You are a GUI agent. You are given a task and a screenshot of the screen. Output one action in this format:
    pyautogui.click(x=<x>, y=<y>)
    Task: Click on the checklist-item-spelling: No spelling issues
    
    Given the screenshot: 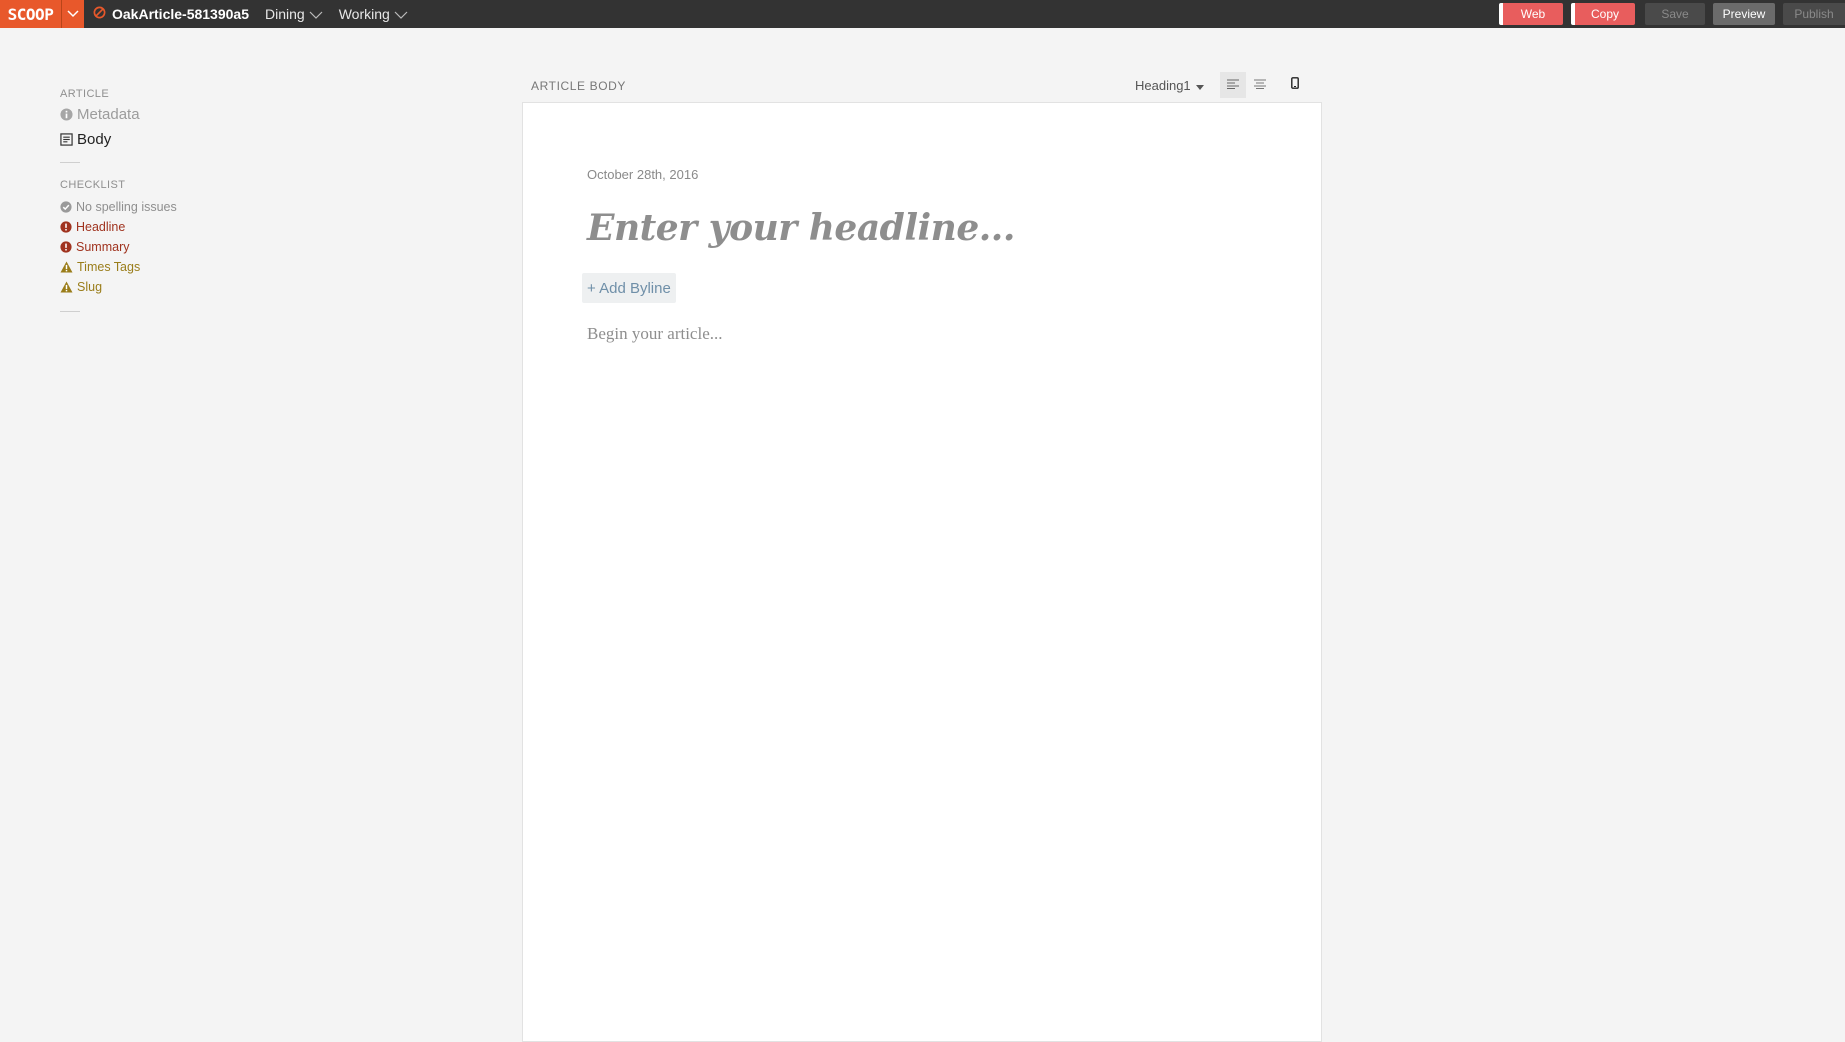 What is the action you would take?
    pyautogui.click(x=120, y=207)
    